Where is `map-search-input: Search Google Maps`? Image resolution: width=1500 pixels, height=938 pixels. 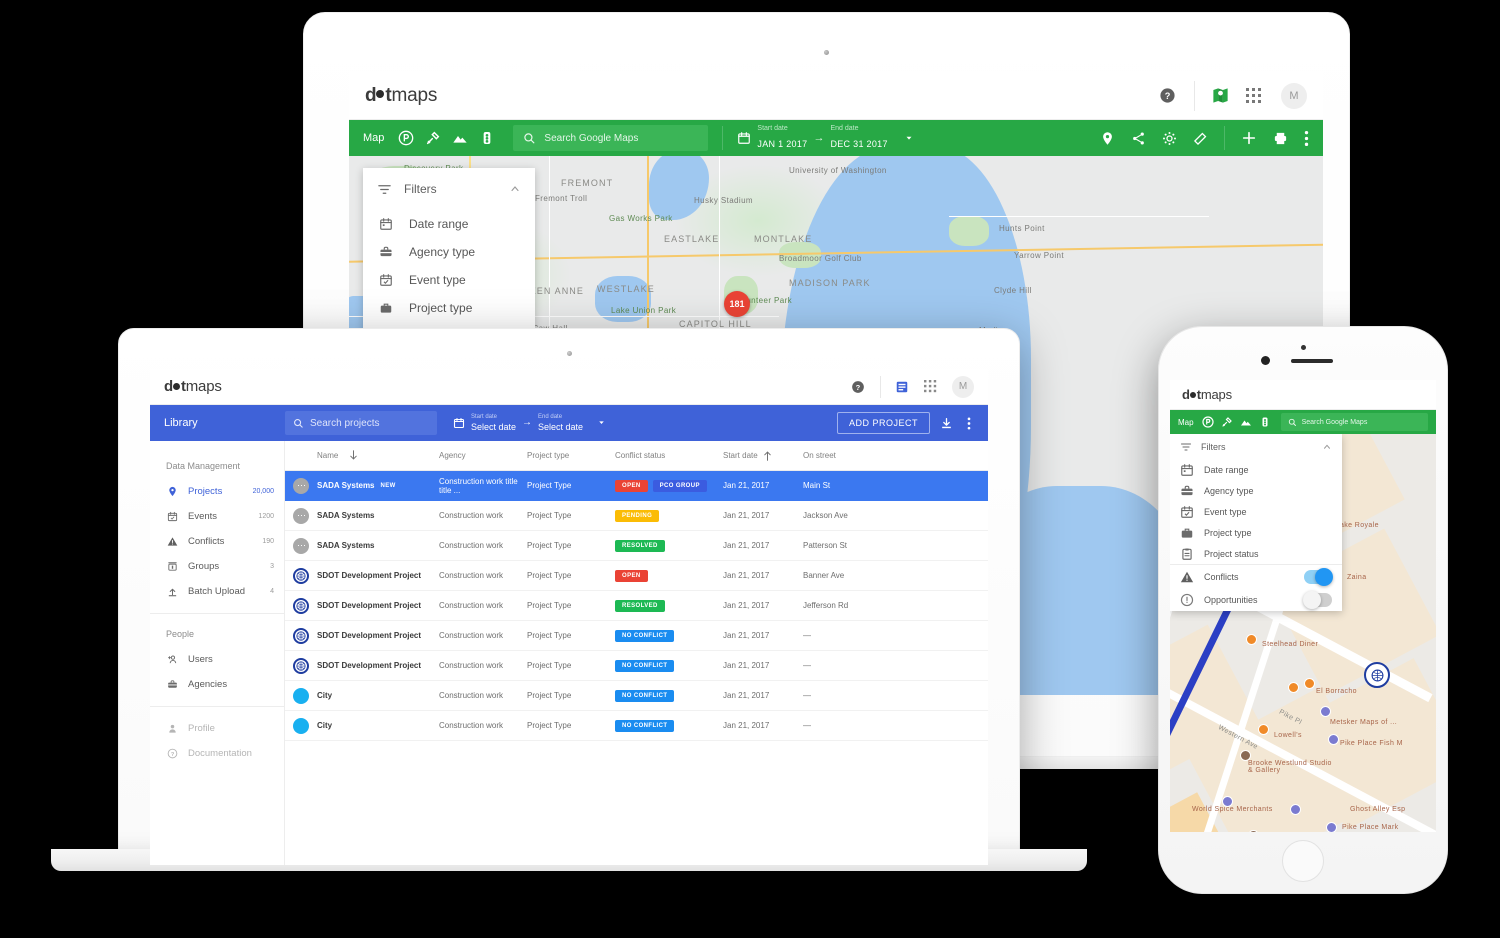 map-search-input: Search Google Maps is located at coordinates (611, 138).